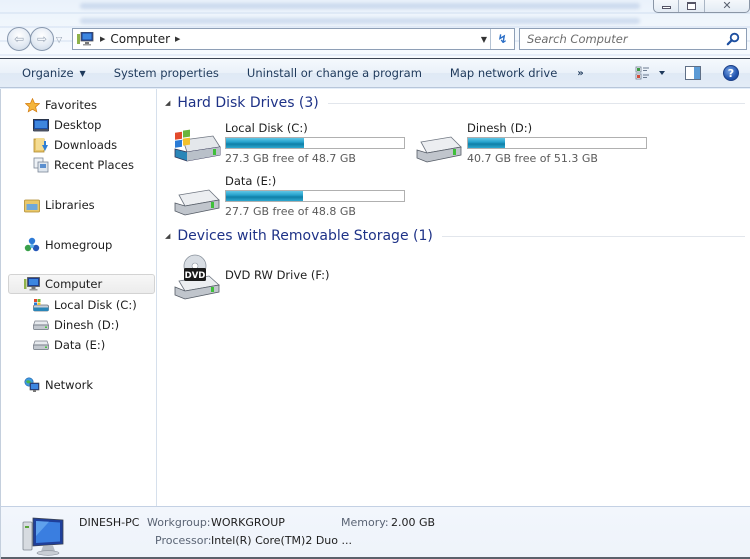 This screenshot has height=559, width=750. Describe the element at coordinates (41, 125) in the screenshot. I see `desktop-icon` at that location.